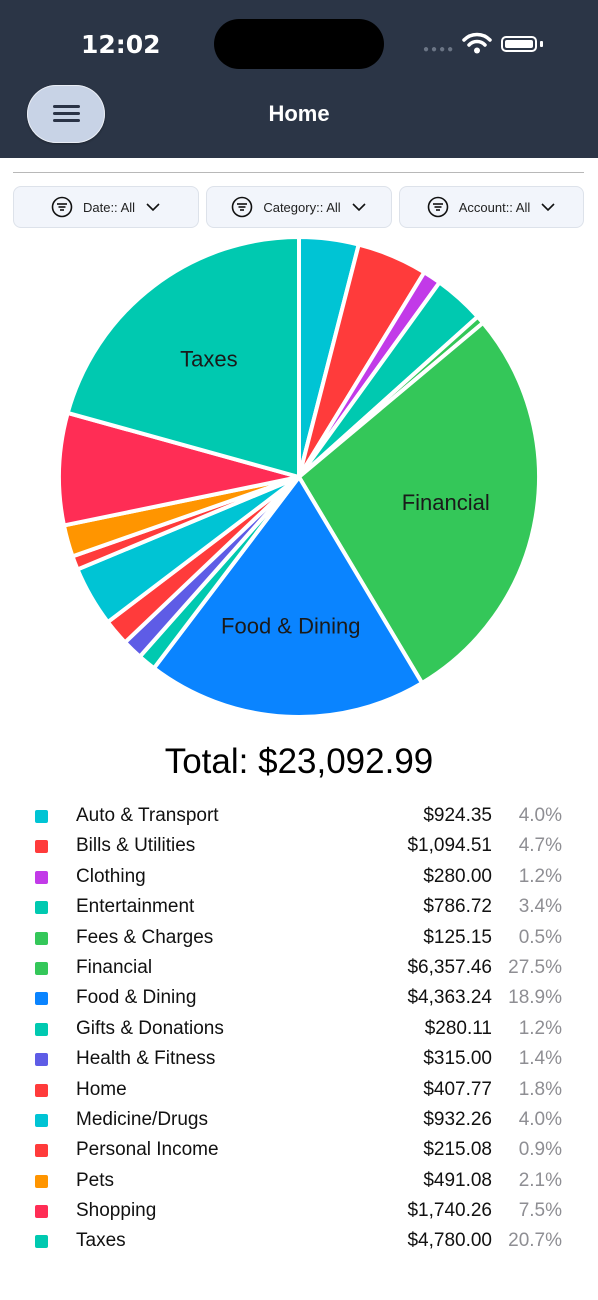  I want to click on legend-amount: $932.26, so click(457, 1119).